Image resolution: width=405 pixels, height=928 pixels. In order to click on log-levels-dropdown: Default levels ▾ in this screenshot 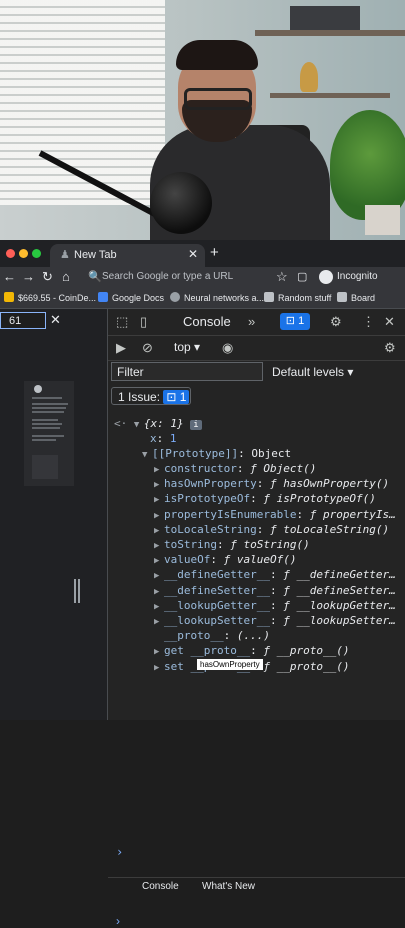, I will do `click(312, 372)`.